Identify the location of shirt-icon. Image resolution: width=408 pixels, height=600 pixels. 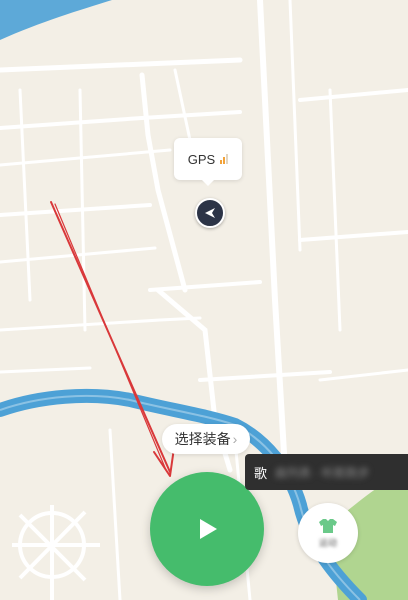
(328, 525).